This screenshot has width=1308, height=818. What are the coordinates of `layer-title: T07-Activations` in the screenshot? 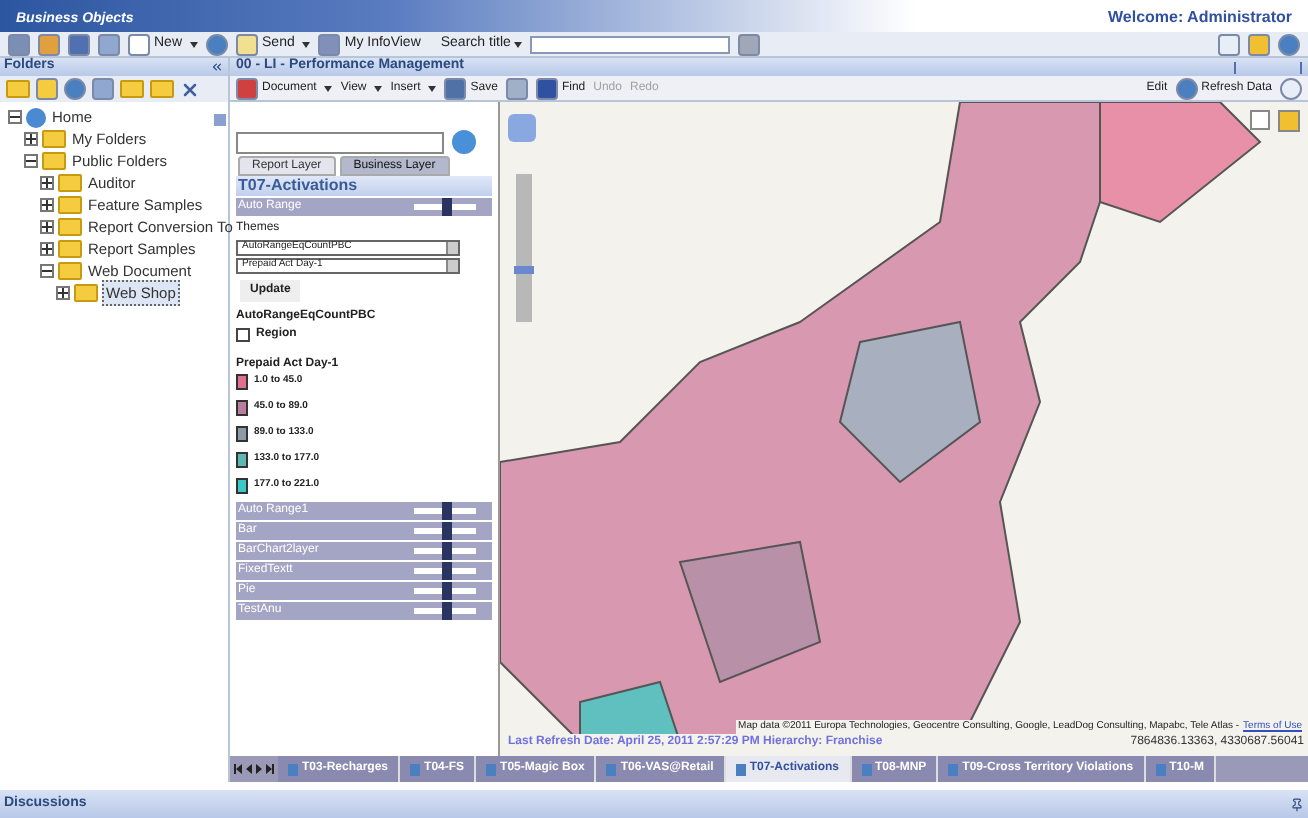 It's located at (364, 186).